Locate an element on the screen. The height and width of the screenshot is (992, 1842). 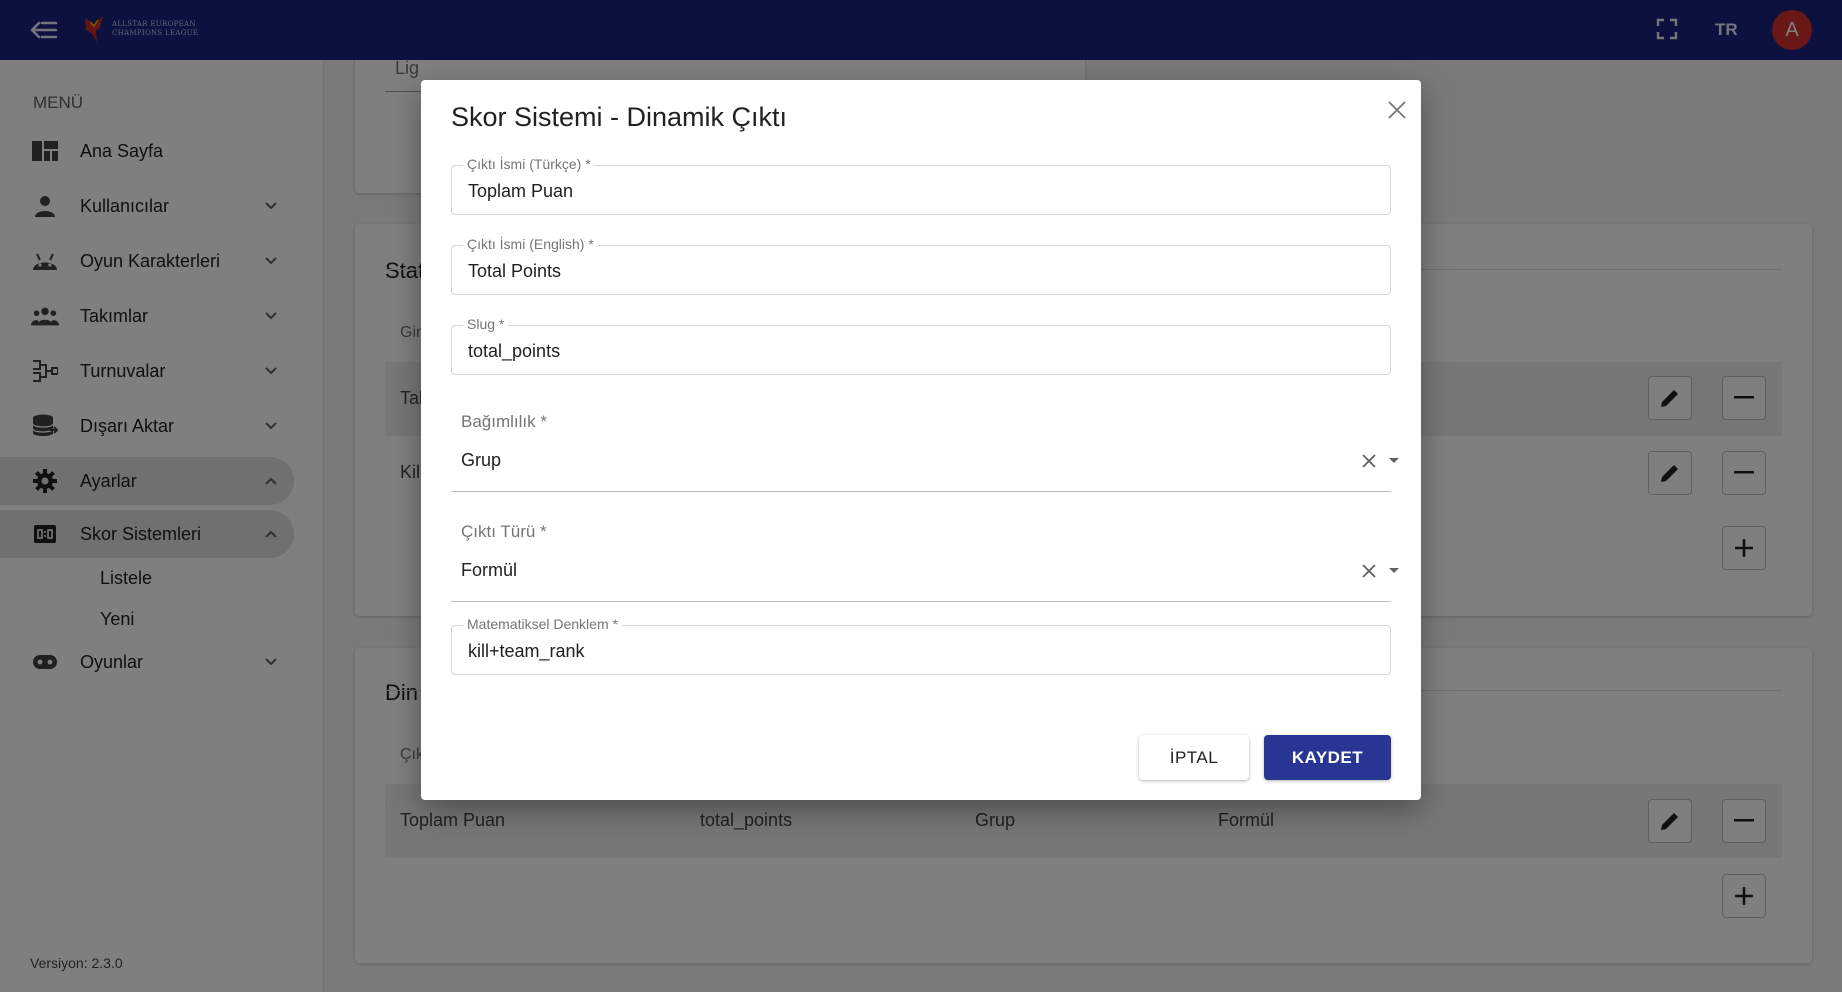
output-type-select: Çıktı Türü * Formül is located at coordinates (925, 562).